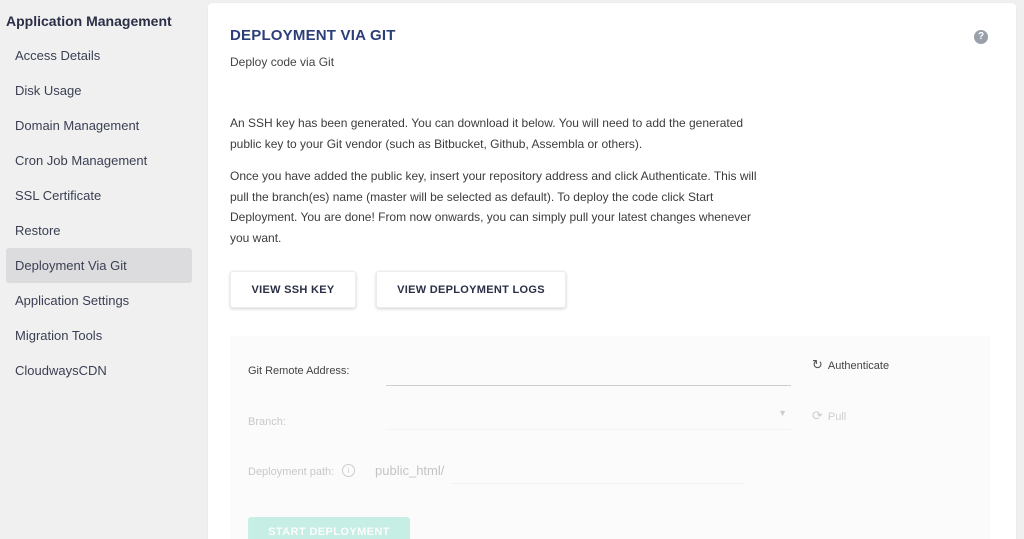 The image size is (1024, 539). What do you see at coordinates (99, 335) in the screenshot?
I see `sidebar-item-migration-tools: Migration Tools` at bounding box center [99, 335].